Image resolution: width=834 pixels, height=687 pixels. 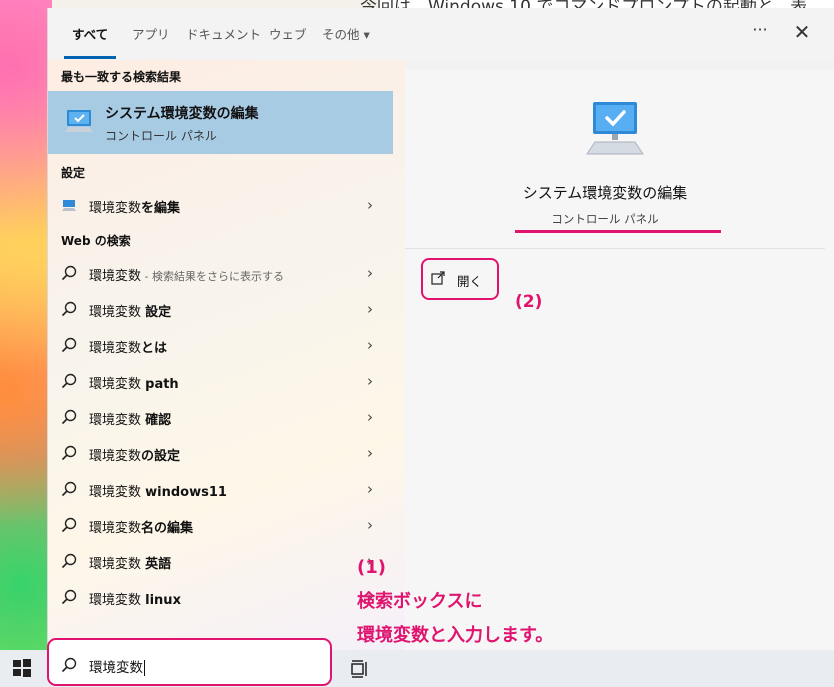 I want to click on best-match-title: システム環境変数の編集, so click(x=182, y=114).